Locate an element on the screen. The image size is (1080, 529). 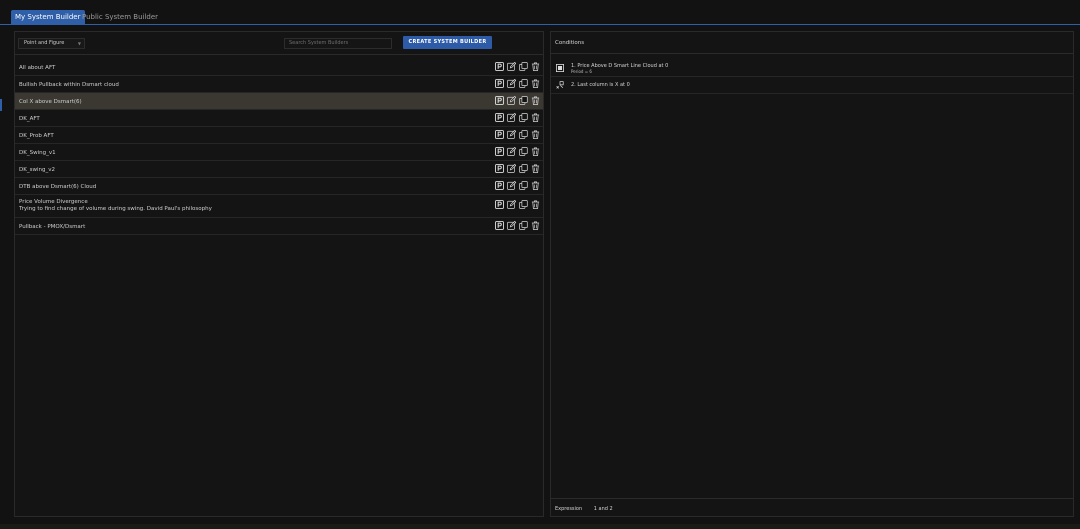
chart-type-value: Point and Figure is located at coordinates (44, 43).